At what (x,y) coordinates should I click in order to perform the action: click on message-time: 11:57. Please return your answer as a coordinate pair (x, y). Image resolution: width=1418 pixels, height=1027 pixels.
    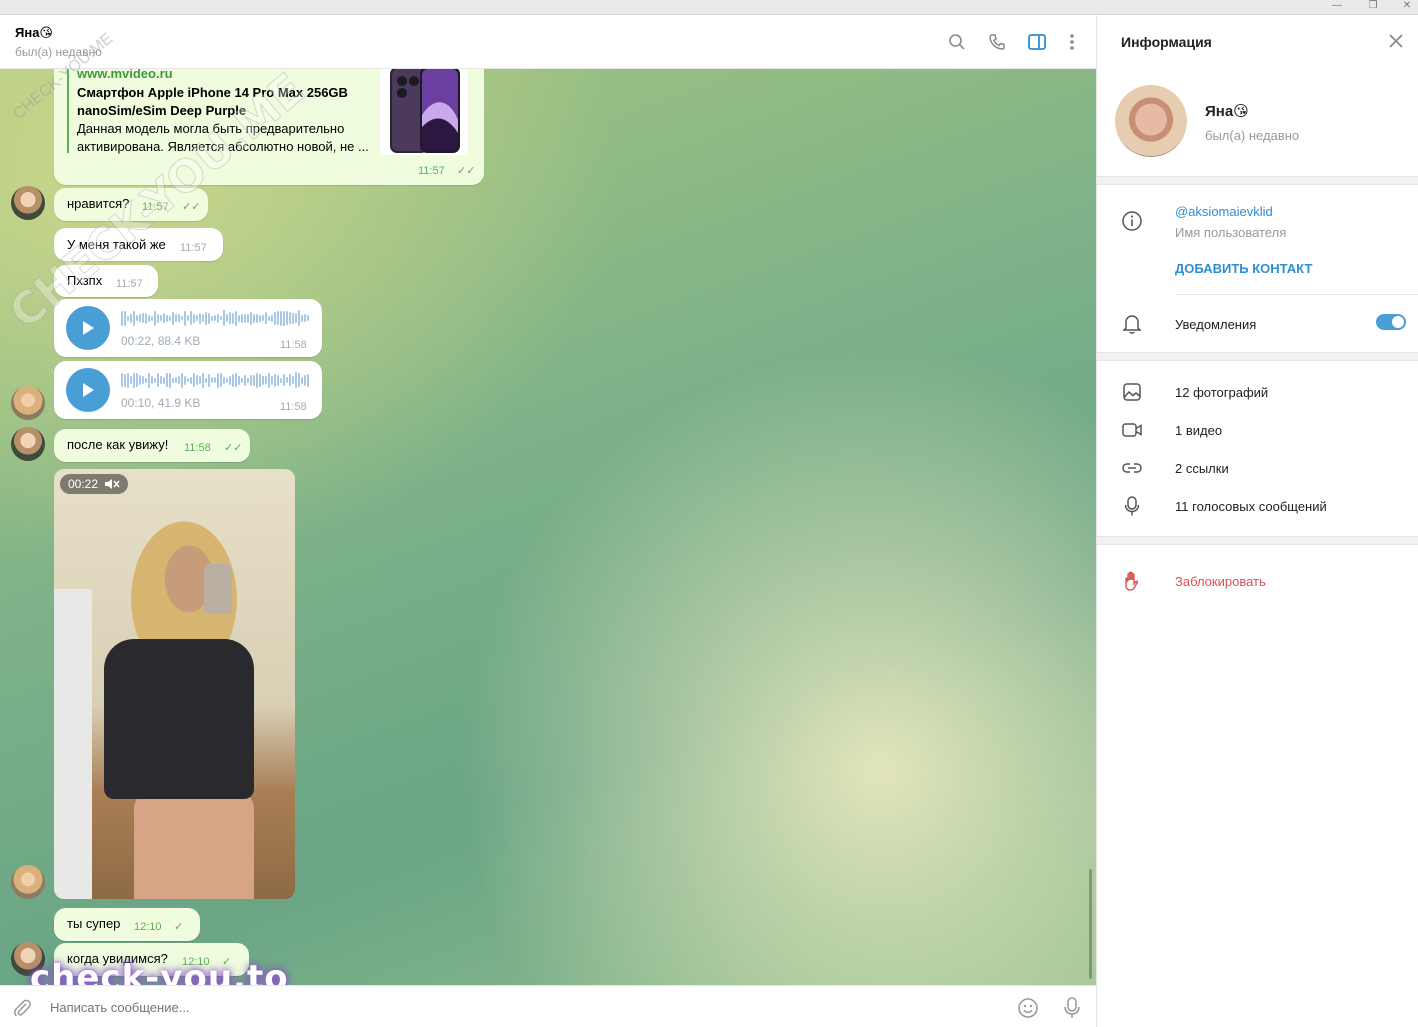
    Looking at the image, I should click on (193, 248).